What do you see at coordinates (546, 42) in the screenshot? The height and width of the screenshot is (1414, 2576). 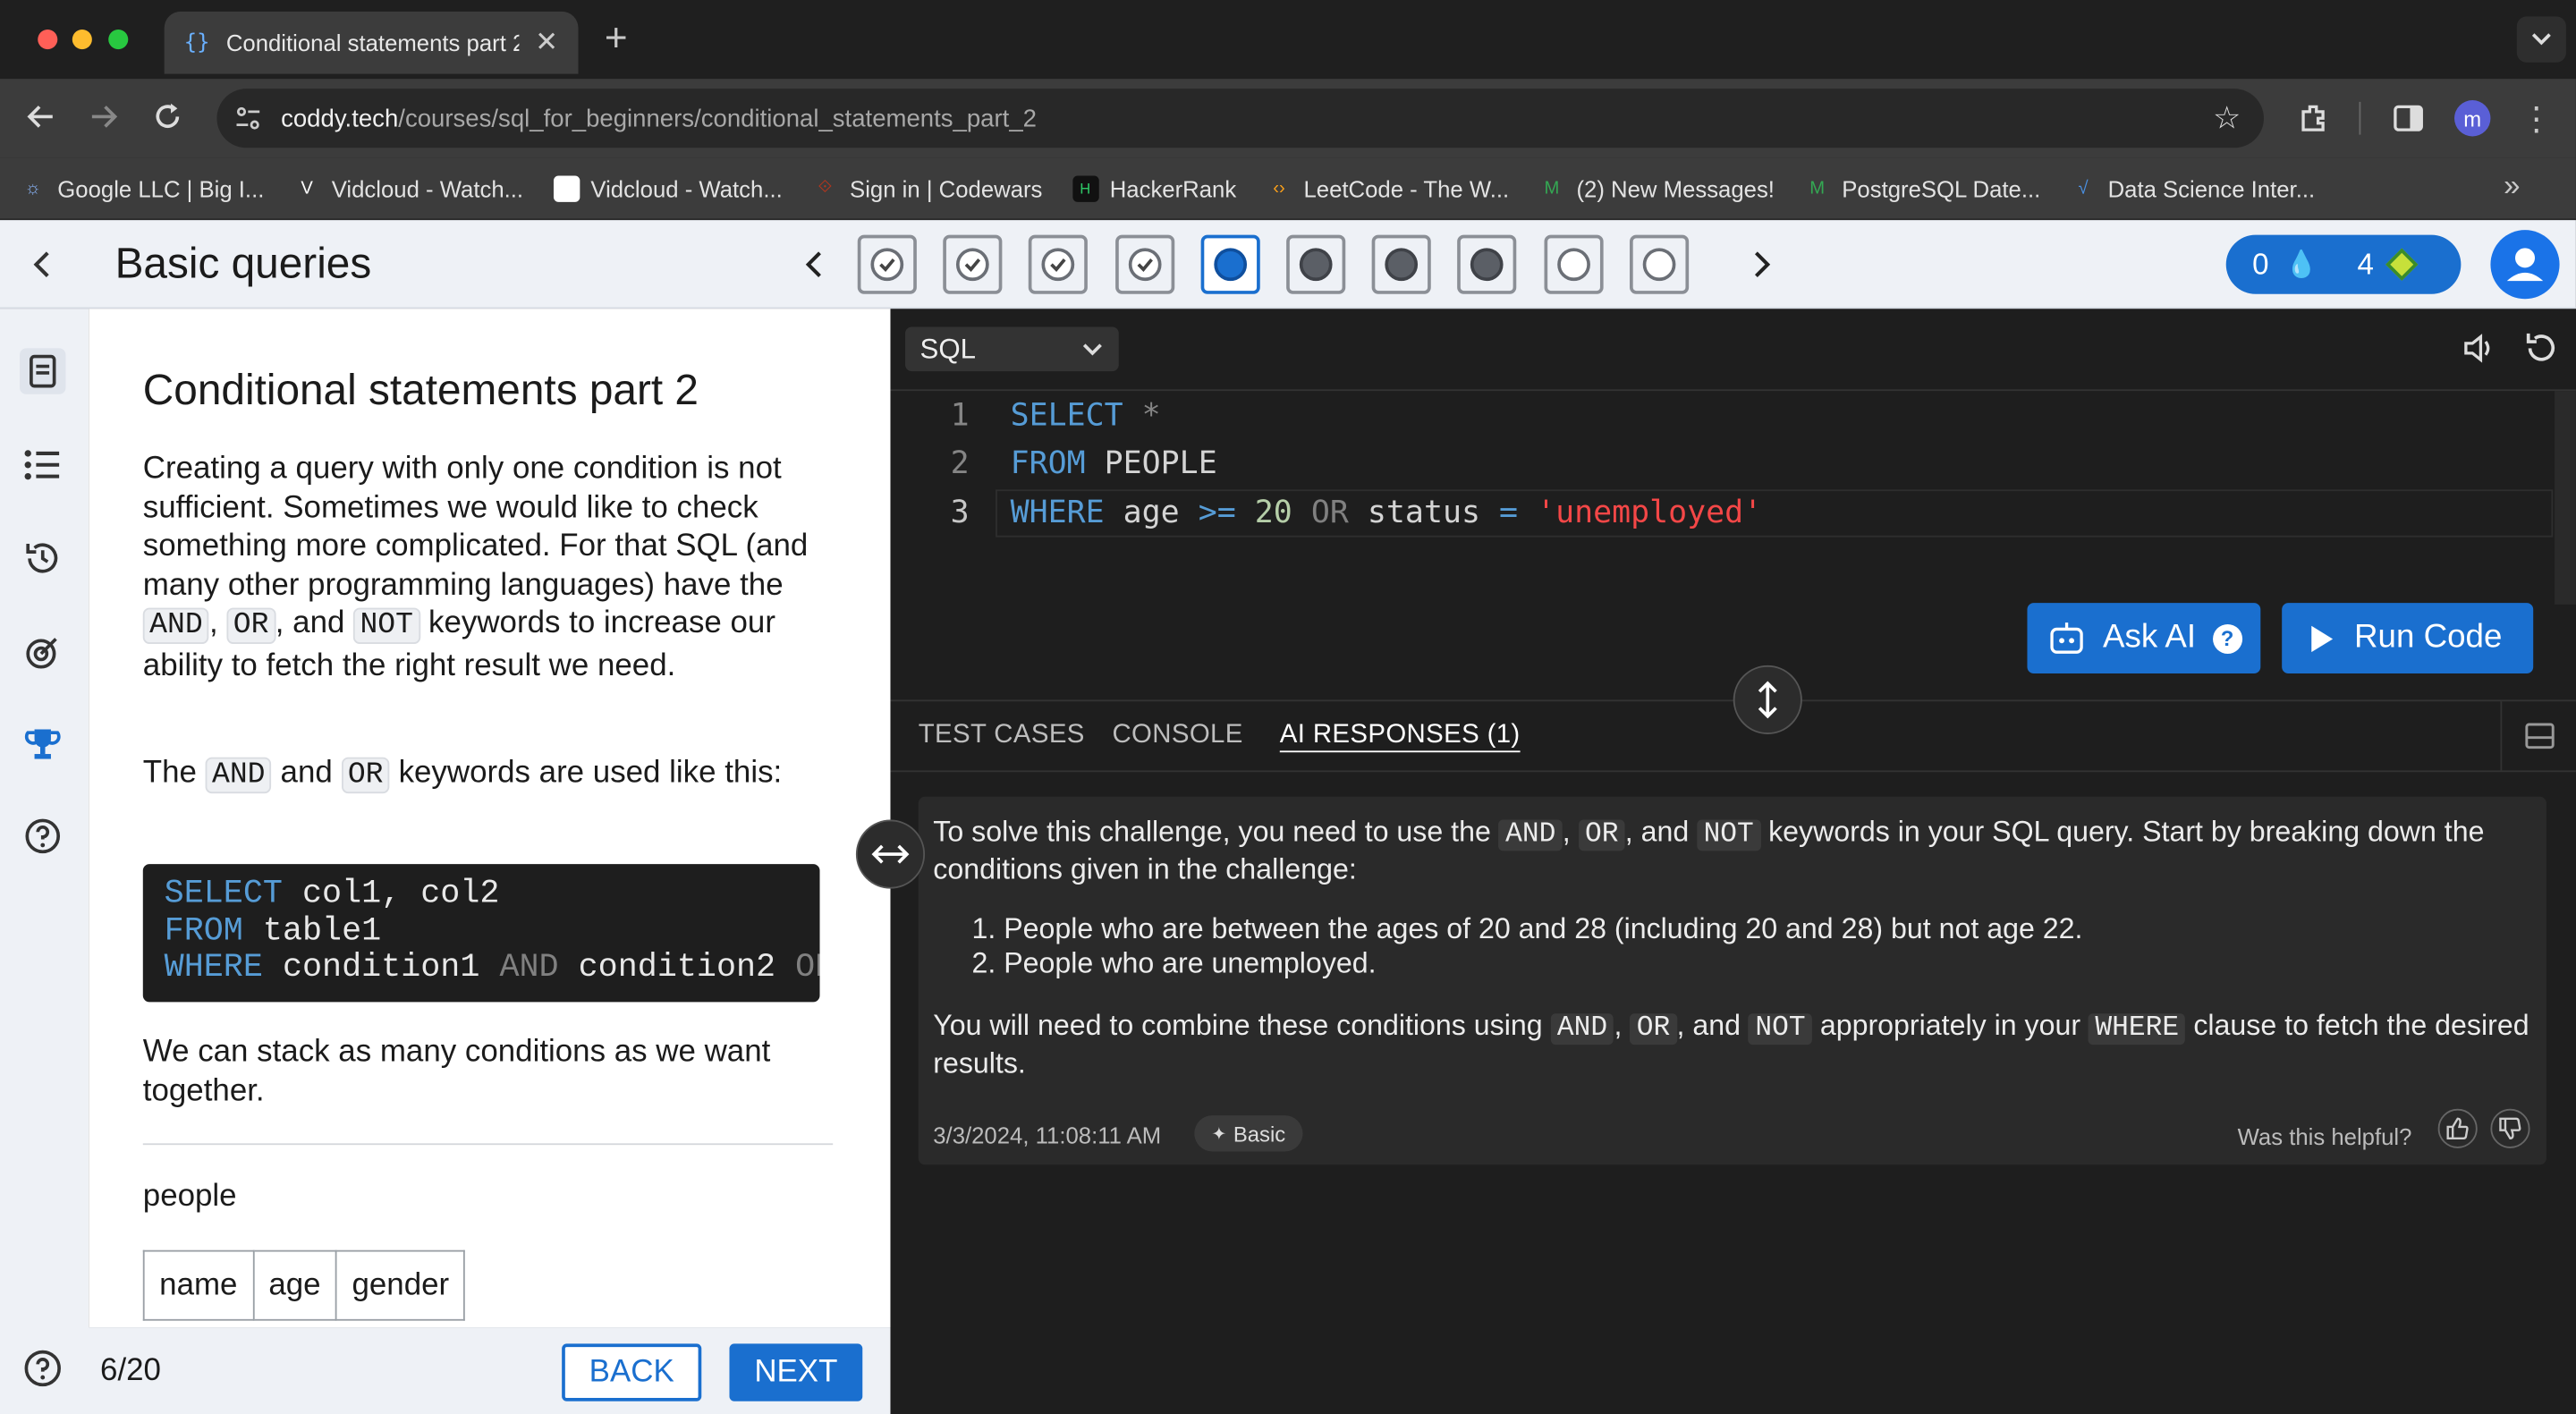 I see `close-tab-icon: ✕` at bounding box center [546, 42].